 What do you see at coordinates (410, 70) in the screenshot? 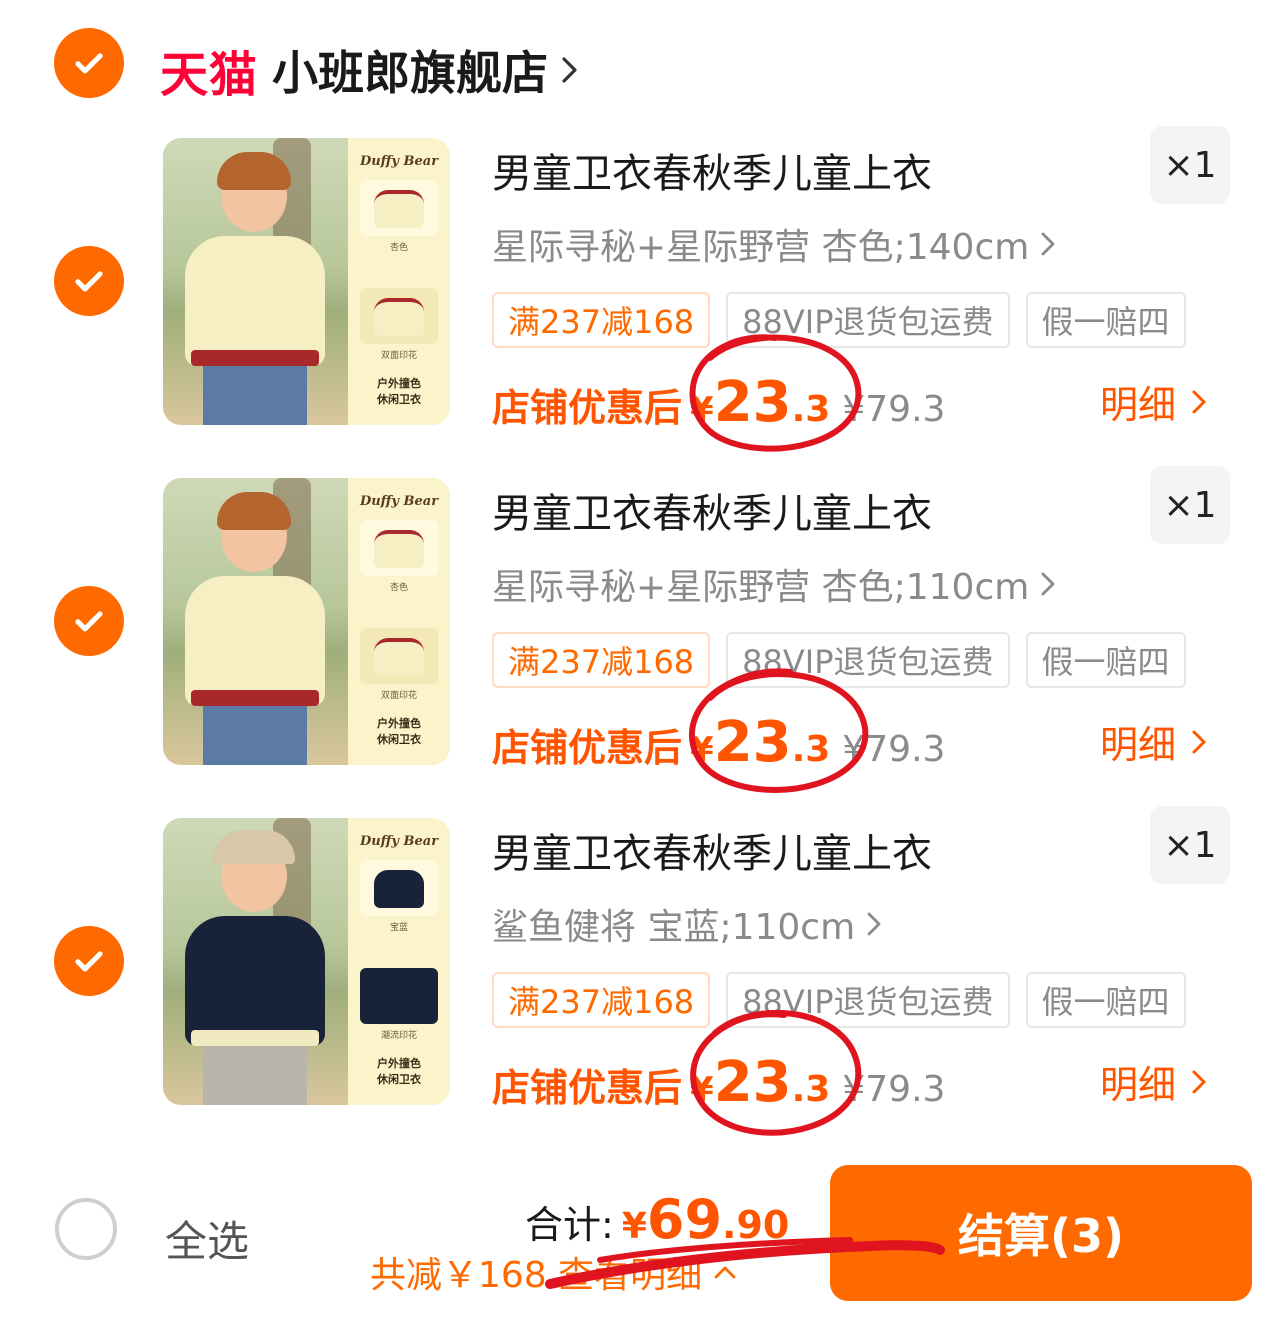
I see `store-name: 小班郎旗舰店` at bounding box center [410, 70].